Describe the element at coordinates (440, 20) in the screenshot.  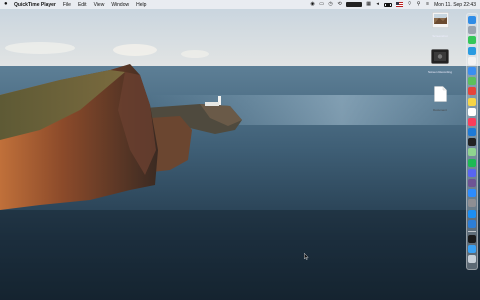
I see `image-thumbnail-icon` at that location.